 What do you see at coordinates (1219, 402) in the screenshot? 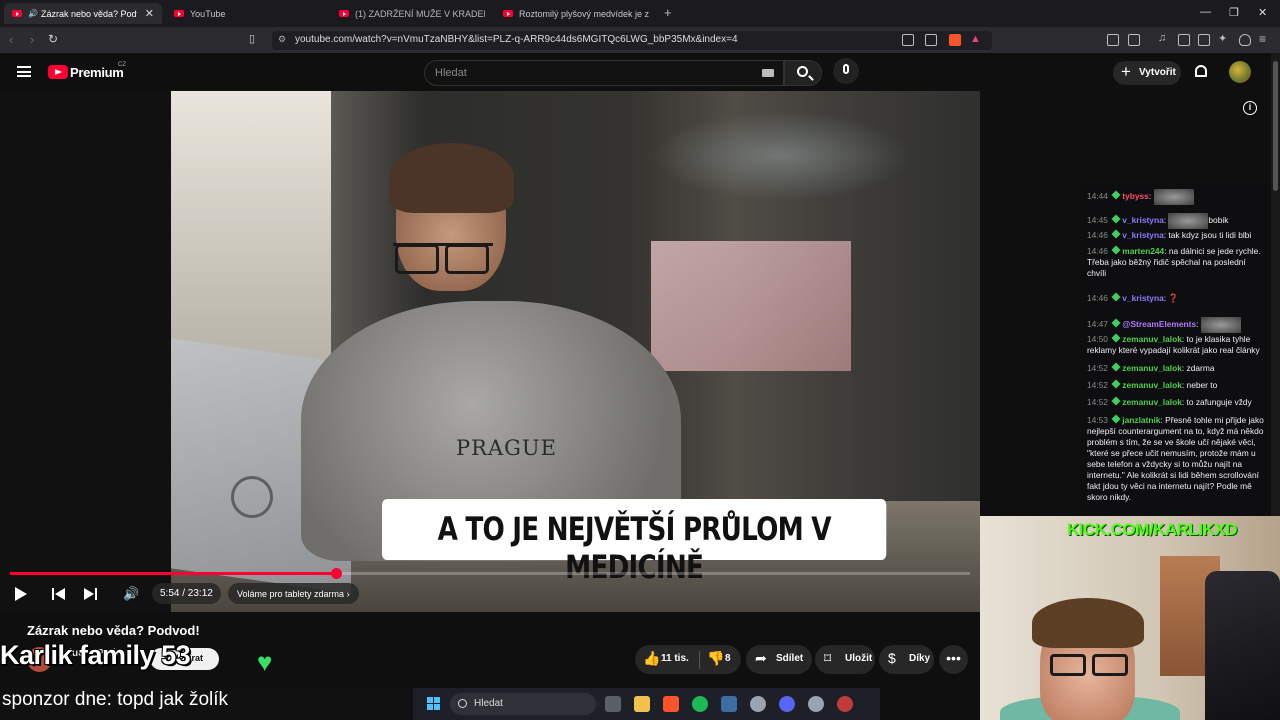
I see `chat-text: to zafunguje vždy` at bounding box center [1219, 402].